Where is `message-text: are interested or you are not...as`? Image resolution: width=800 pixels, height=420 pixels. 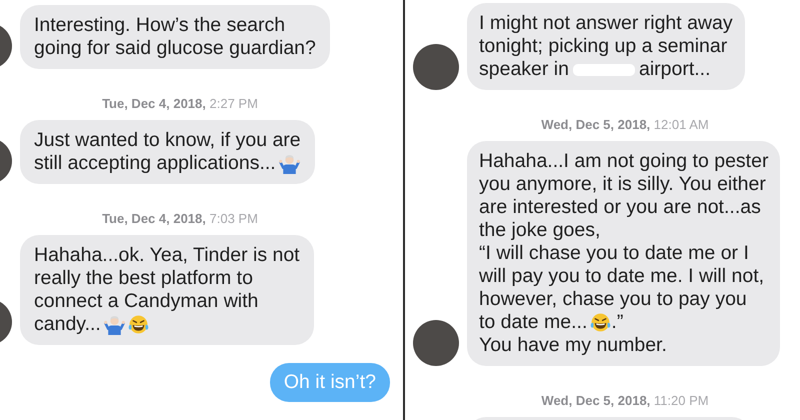 message-text: are interested or you are not...as is located at coordinates (620, 207).